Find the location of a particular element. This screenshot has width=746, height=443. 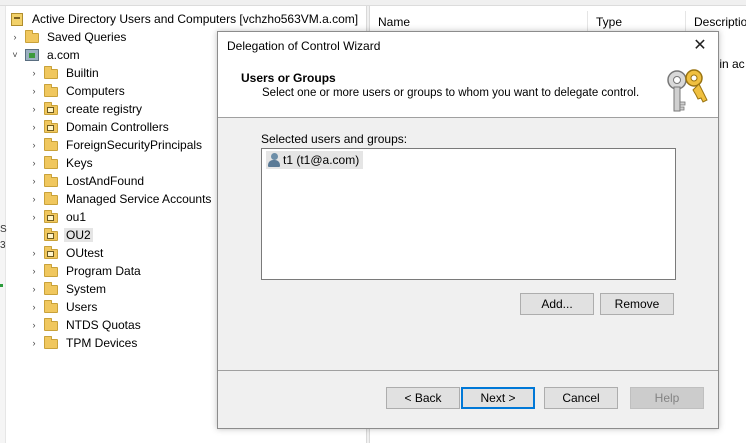

wizard-step-title: Users or Groups is located at coordinates (288, 78).